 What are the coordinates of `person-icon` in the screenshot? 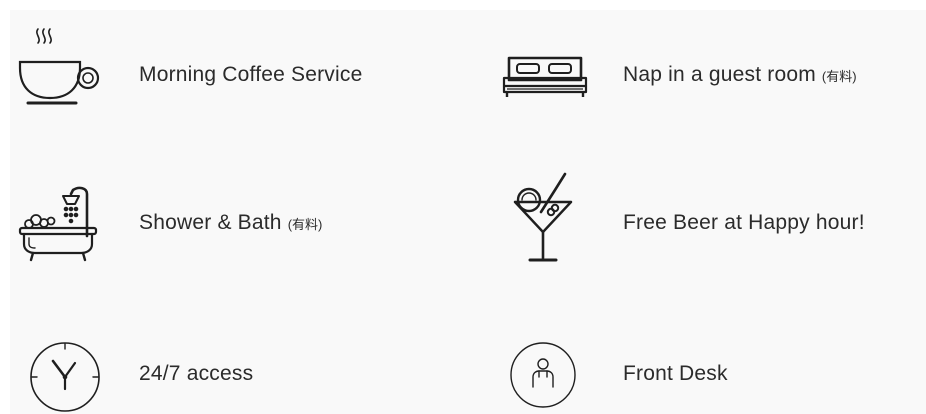 It's located at (543, 375).